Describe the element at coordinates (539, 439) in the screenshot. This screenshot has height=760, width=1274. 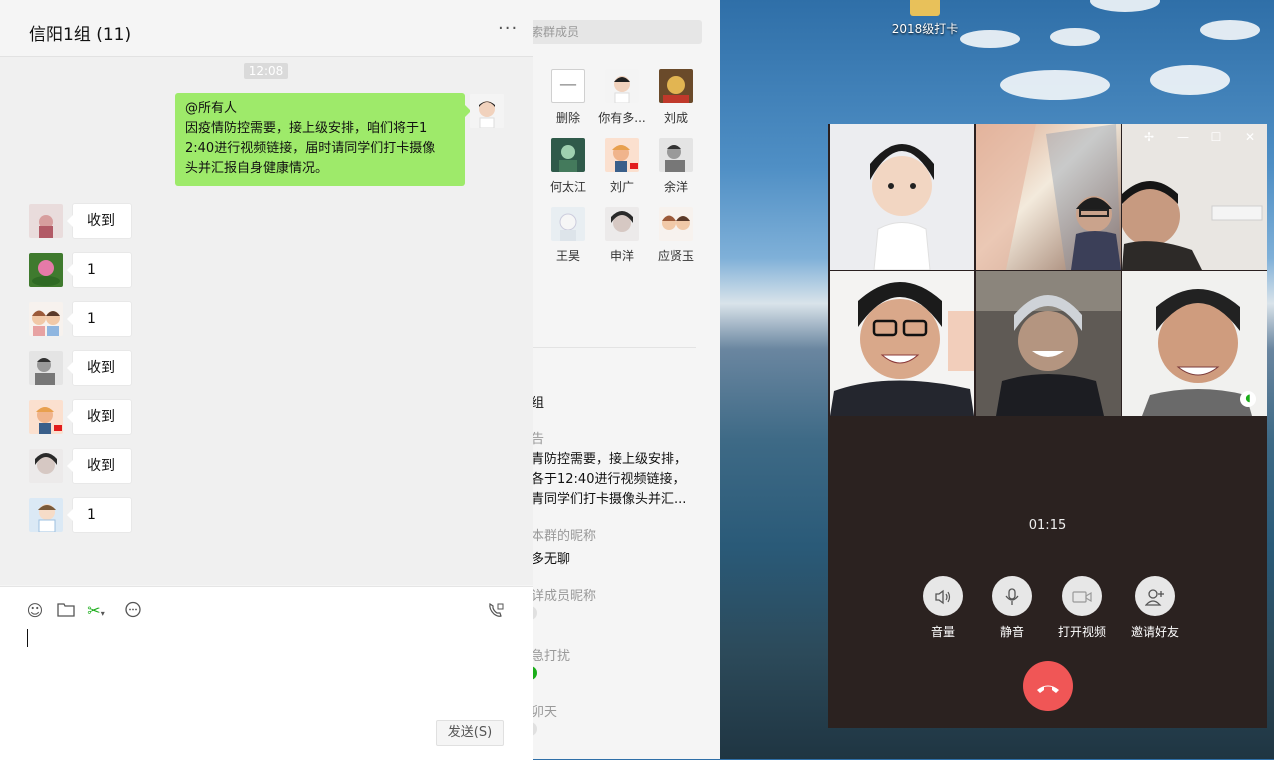
I see `announcement-label: 告` at that location.